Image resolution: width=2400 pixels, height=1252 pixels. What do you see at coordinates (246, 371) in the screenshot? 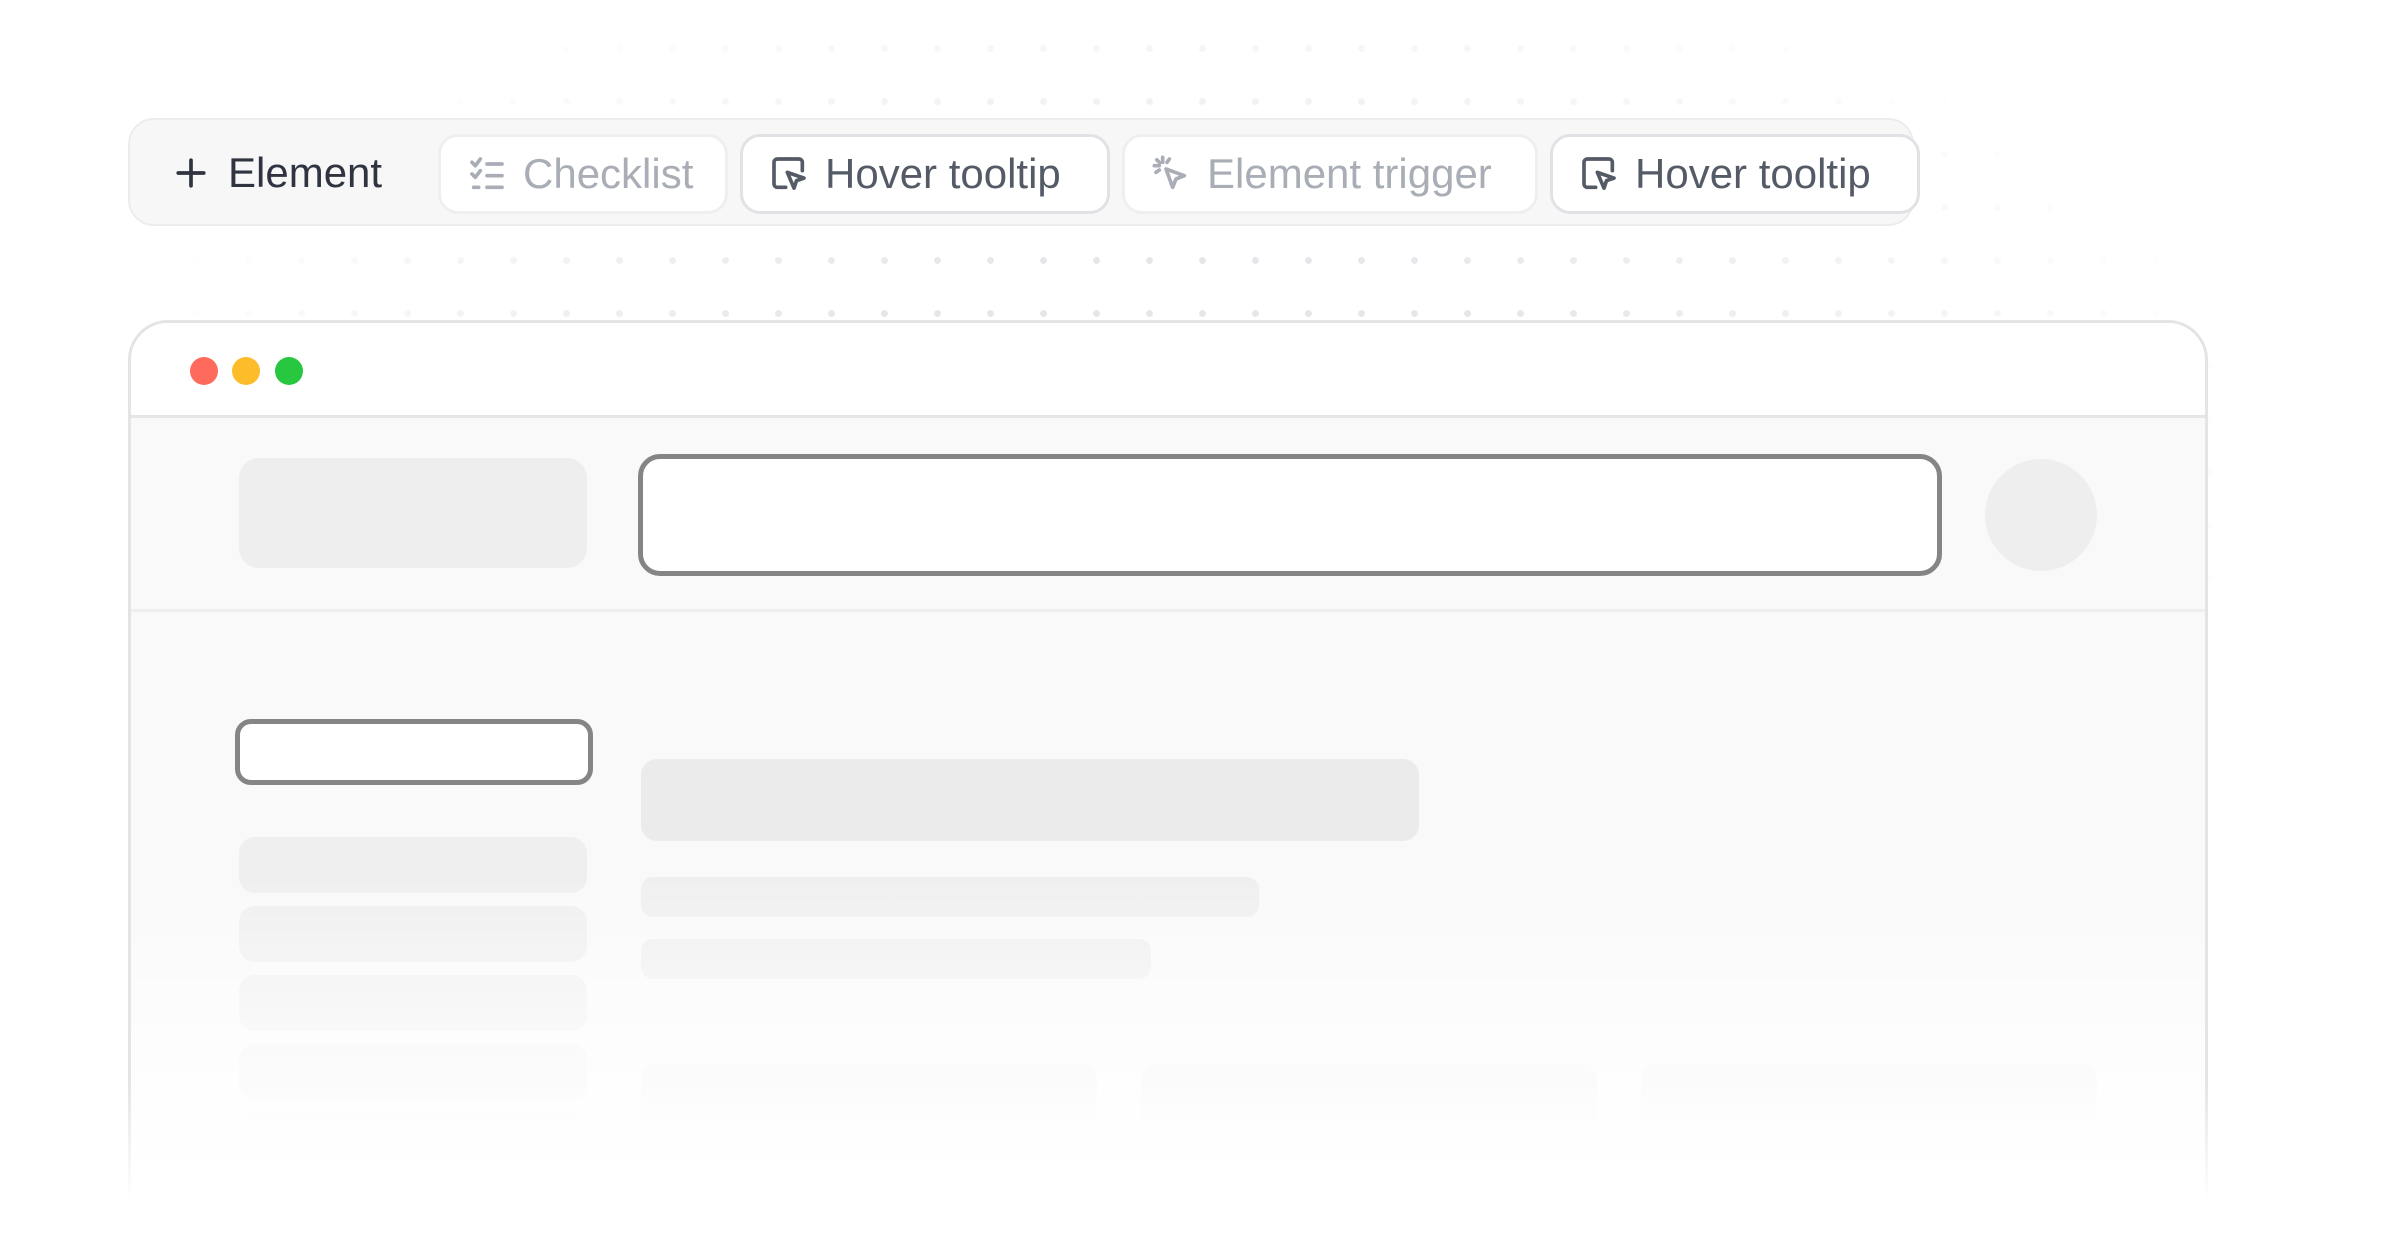
I see `minimize-dot` at bounding box center [246, 371].